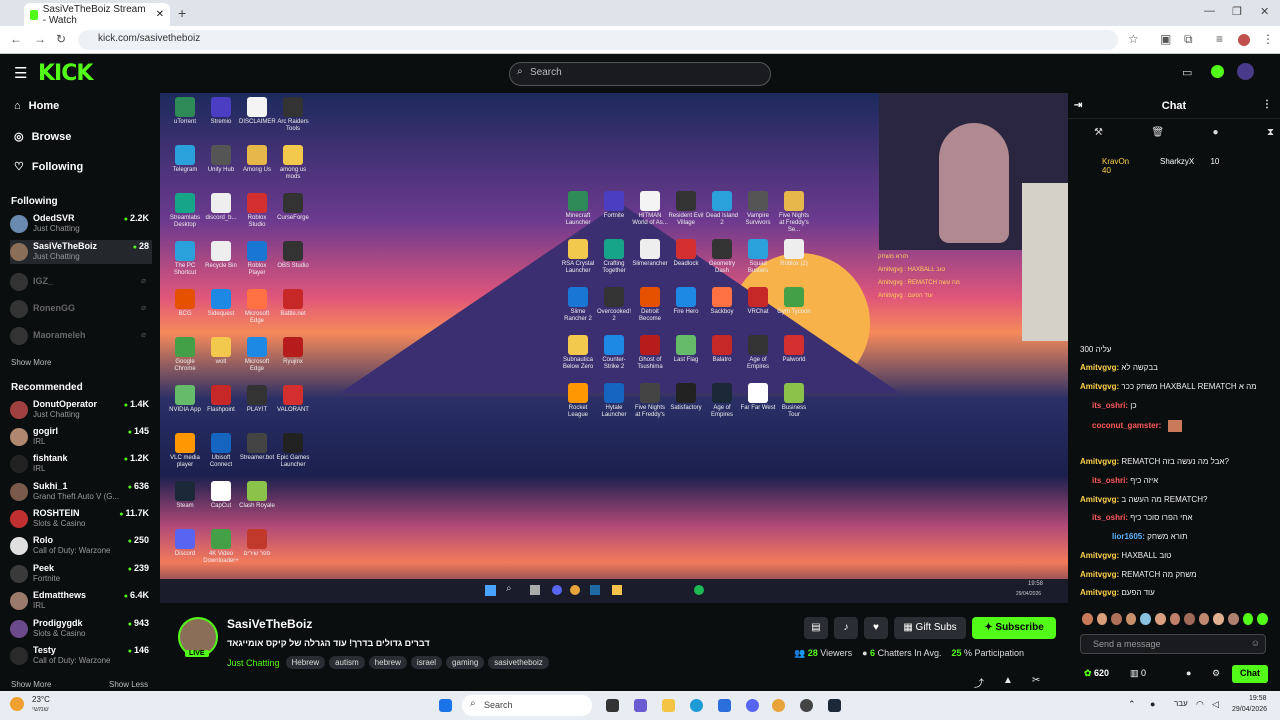 This screenshot has height=720, width=1280. What do you see at coordinates (1152, 704) in the screenshot?
I see `mic-icon: ●` at bounding box center [1152, 704].